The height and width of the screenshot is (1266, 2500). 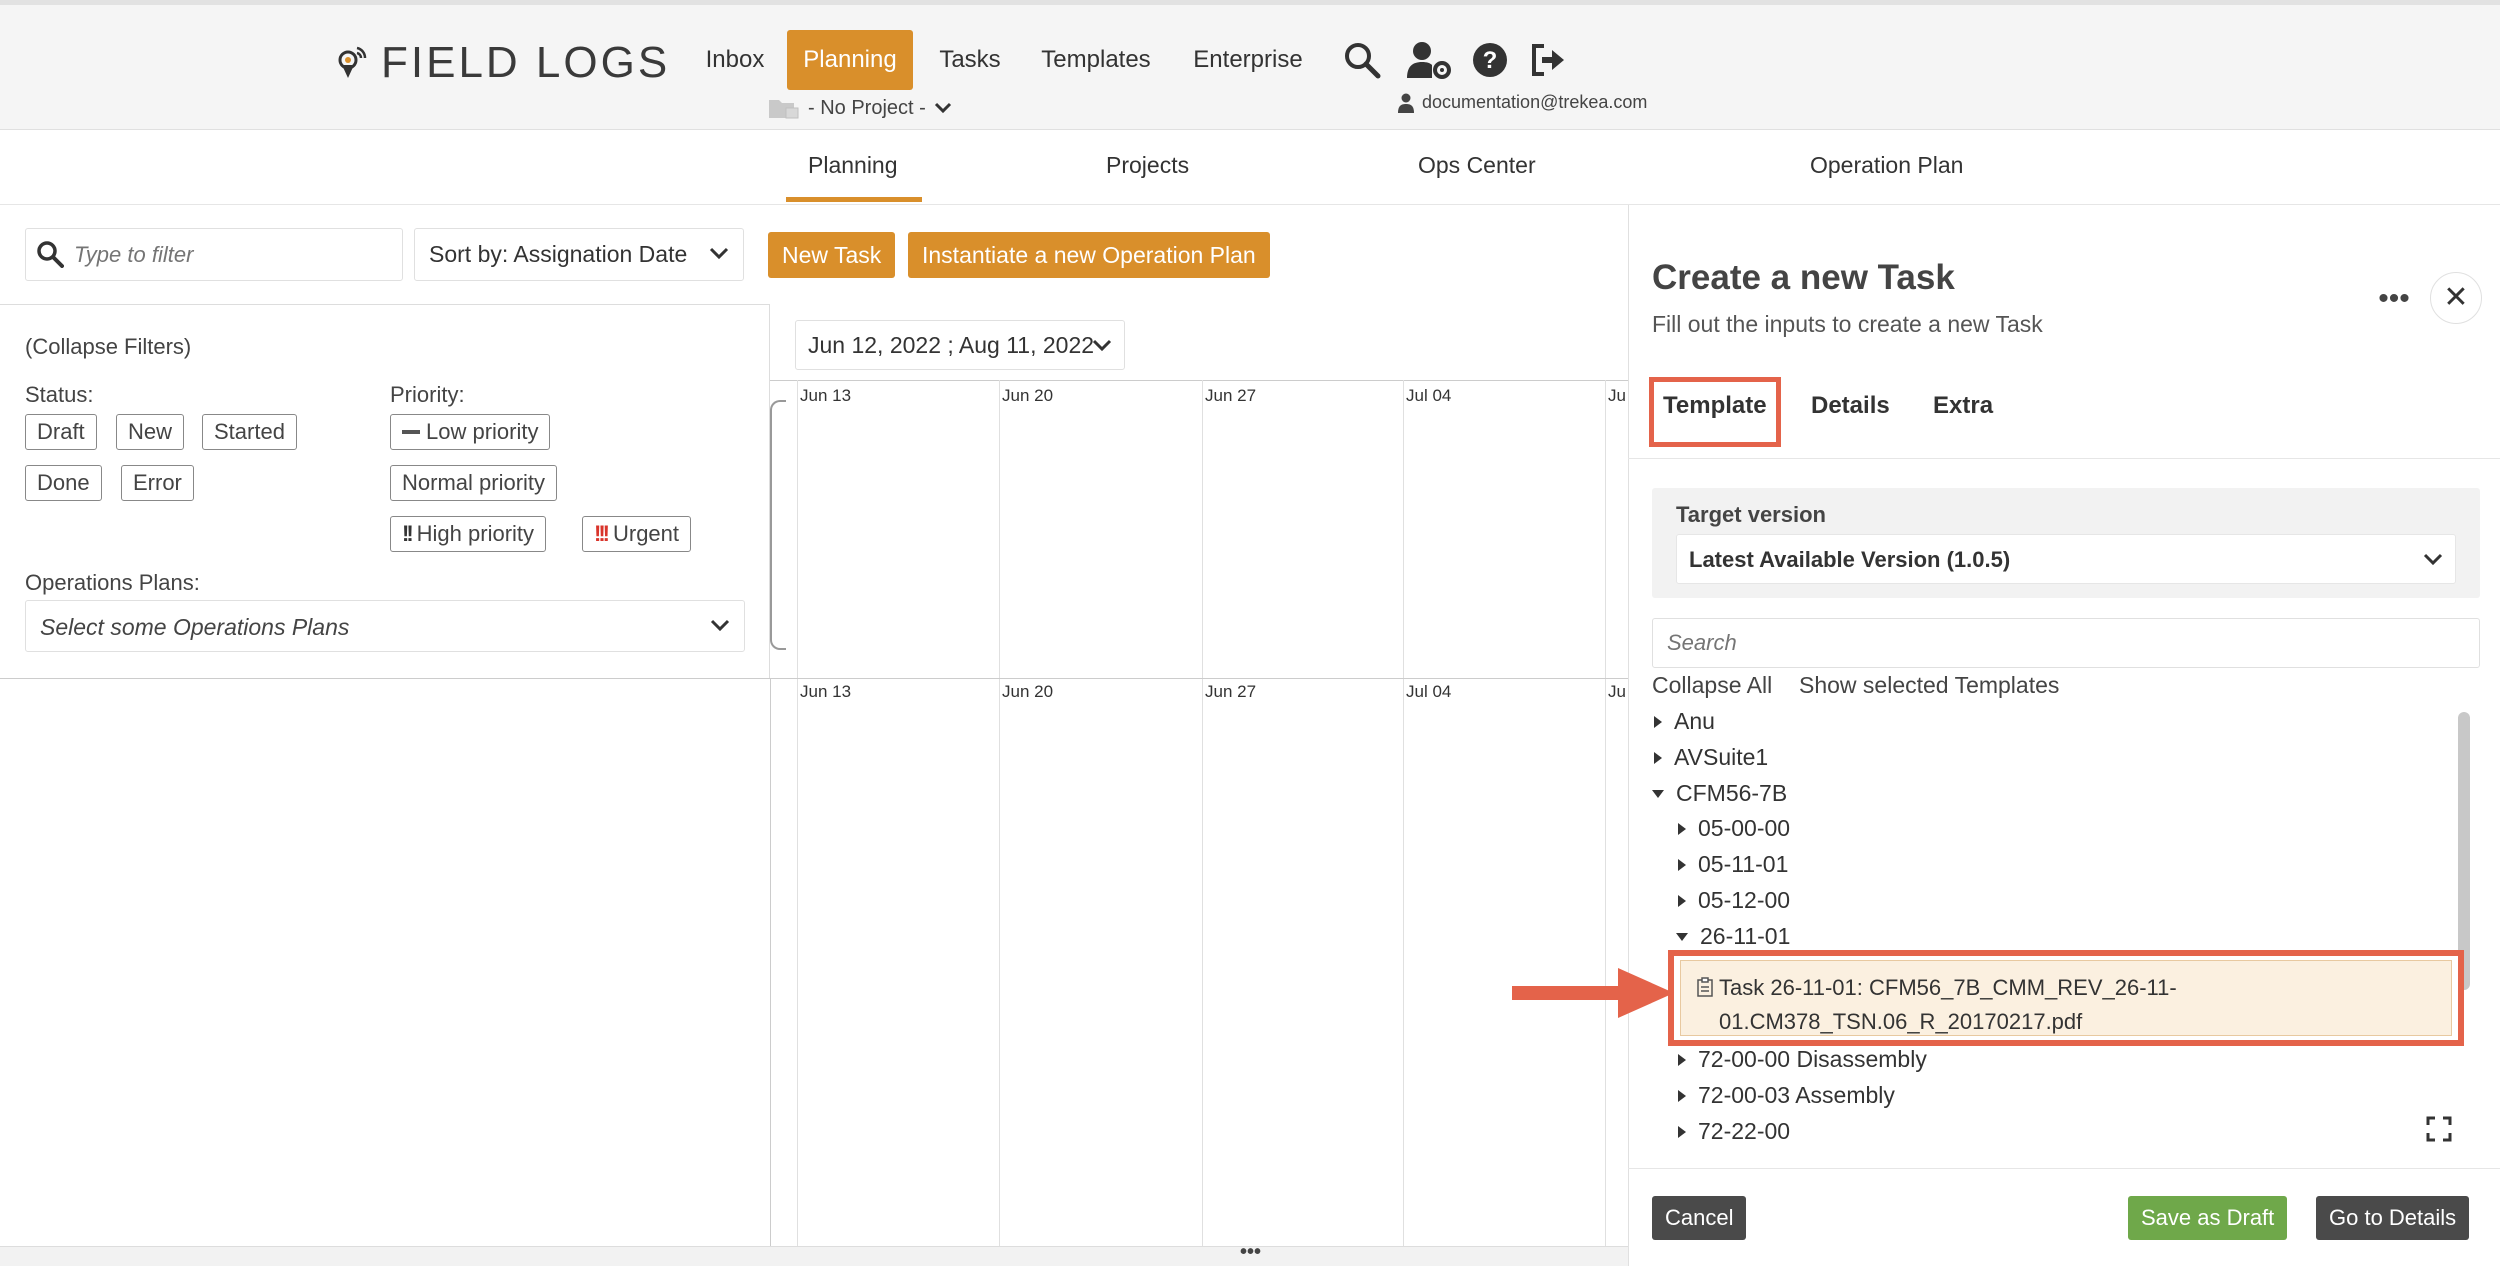 I want to click on operations-plans-select: Select some Operations Plans, so click(x=385, y=626).